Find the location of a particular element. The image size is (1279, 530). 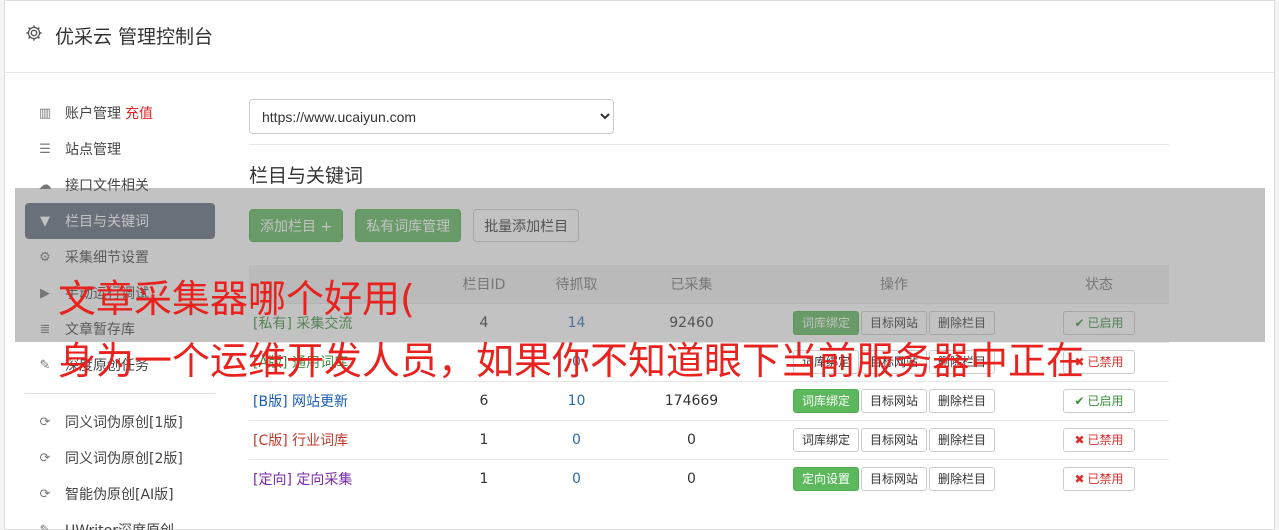

sidebar-item: ☰ 站点管理 is located at coordinates (120, 149).